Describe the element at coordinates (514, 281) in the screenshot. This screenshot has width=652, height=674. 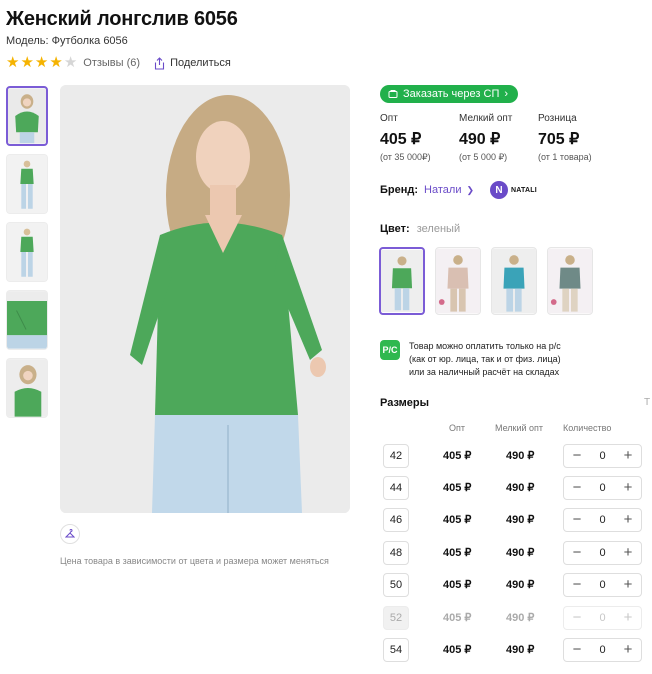
I see `color-swatch-teal` at that location.